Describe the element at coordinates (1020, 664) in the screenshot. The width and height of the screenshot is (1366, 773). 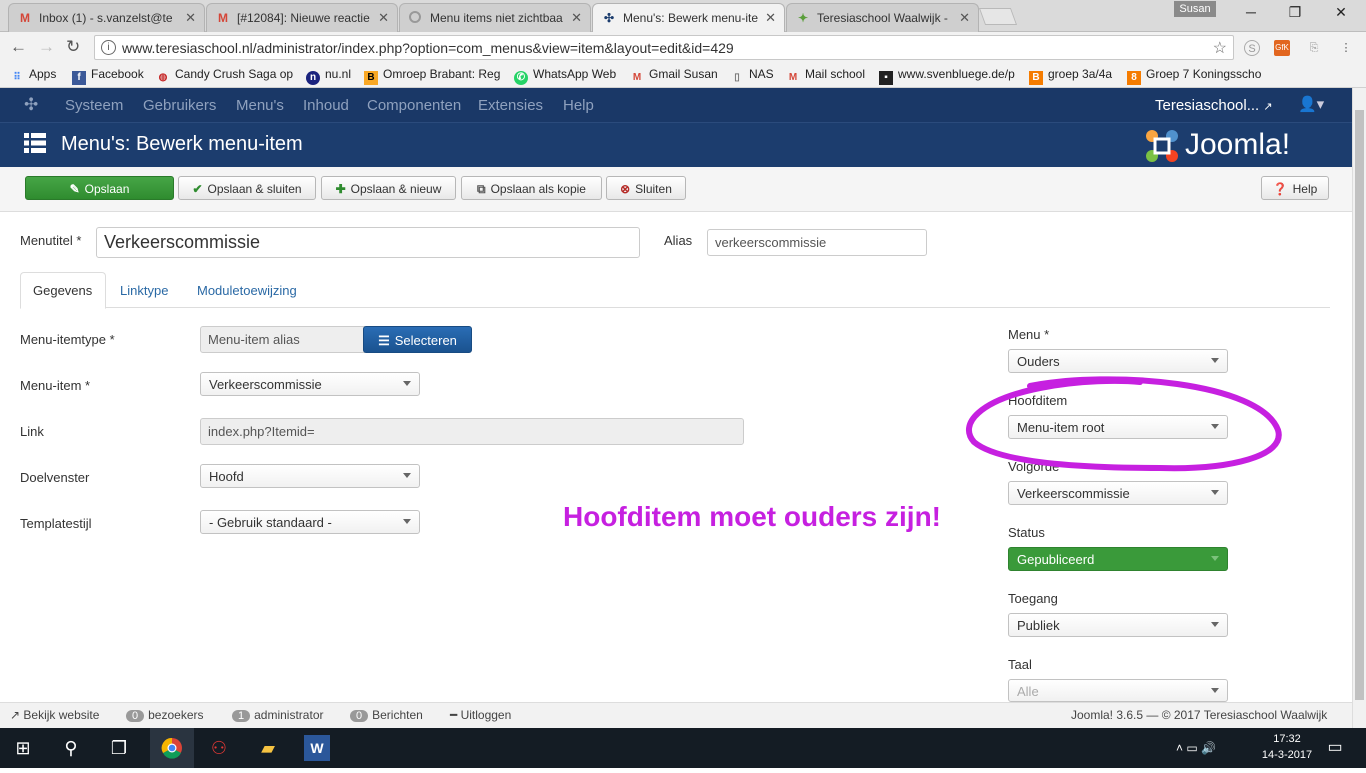
I see `language-label: Taal` at that location.